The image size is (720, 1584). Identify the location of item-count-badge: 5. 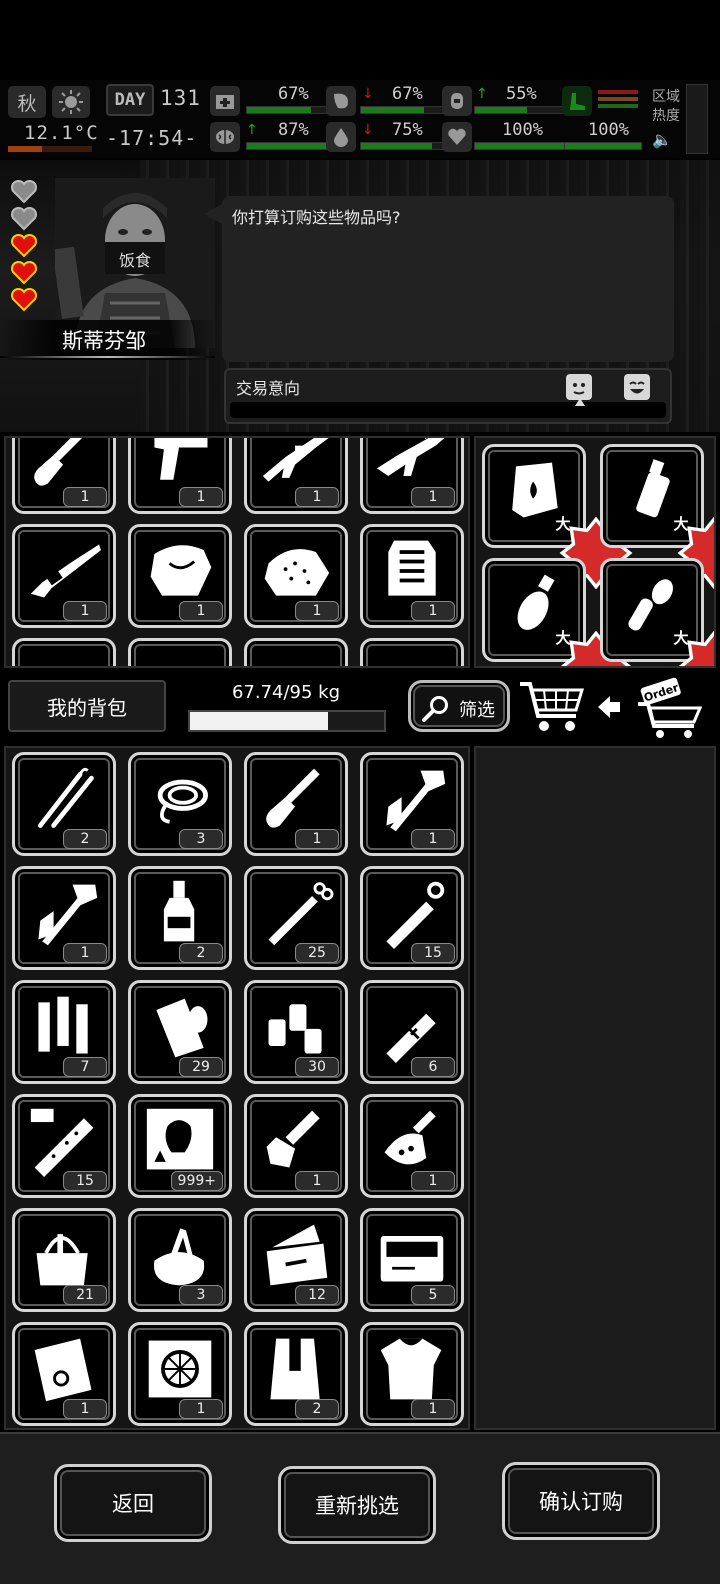
(433, 1295).